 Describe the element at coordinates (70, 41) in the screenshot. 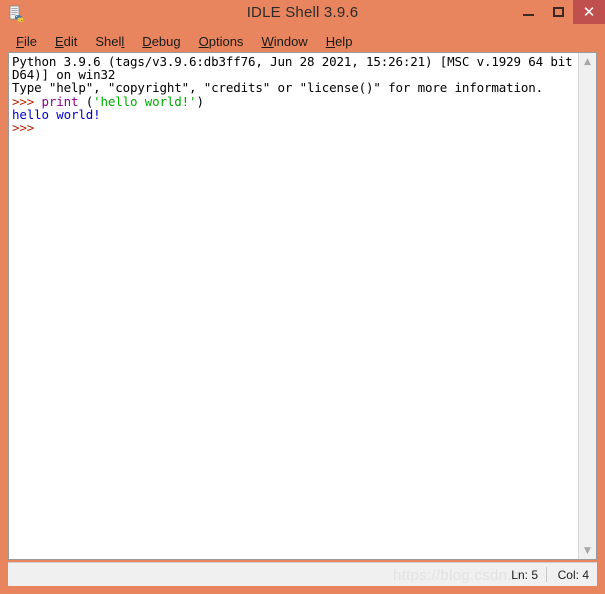

I see `menu-label-post: dit` at that location.